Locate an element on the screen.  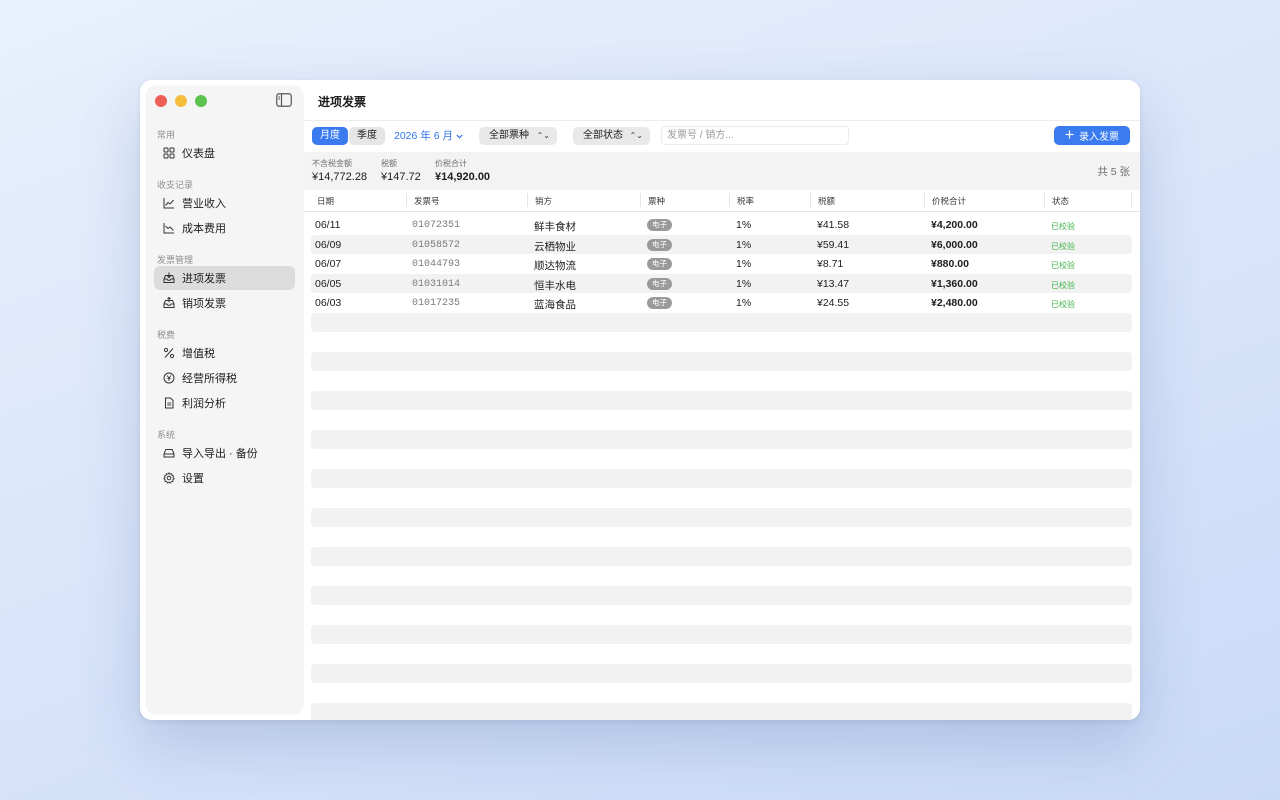
period-picker: 2026 年 6 月 is located at coordinates (428, 135).